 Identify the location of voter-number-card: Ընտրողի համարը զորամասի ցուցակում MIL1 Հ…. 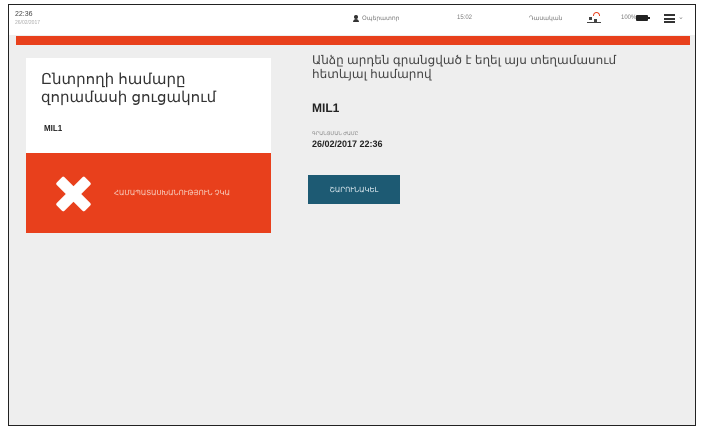
(148, 145).